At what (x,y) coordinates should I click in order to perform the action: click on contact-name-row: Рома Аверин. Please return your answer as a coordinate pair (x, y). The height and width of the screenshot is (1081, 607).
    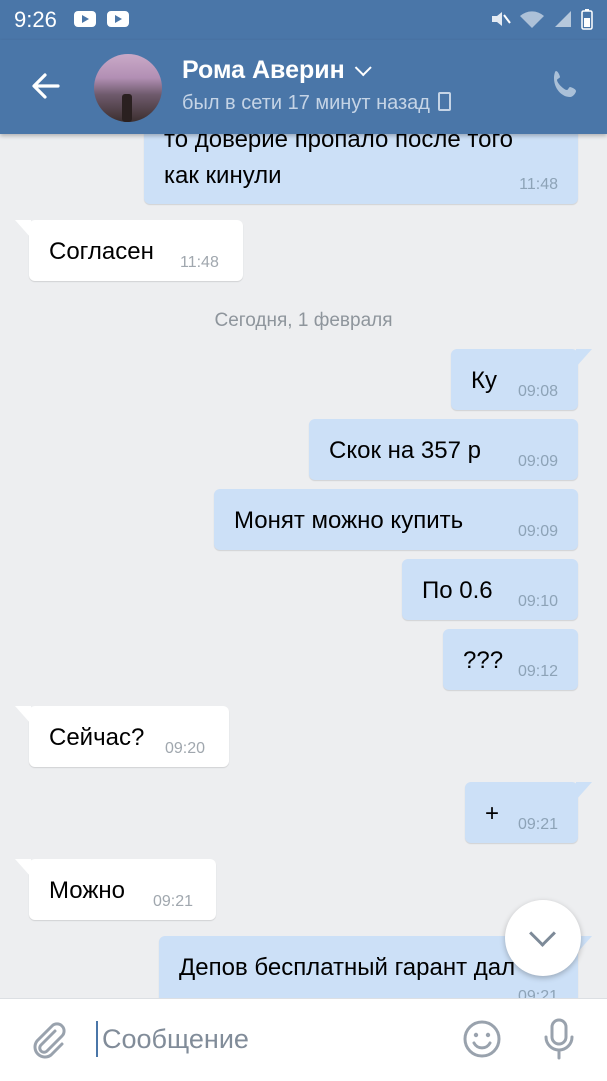
    Looking at the image, I should click on (277, 70).